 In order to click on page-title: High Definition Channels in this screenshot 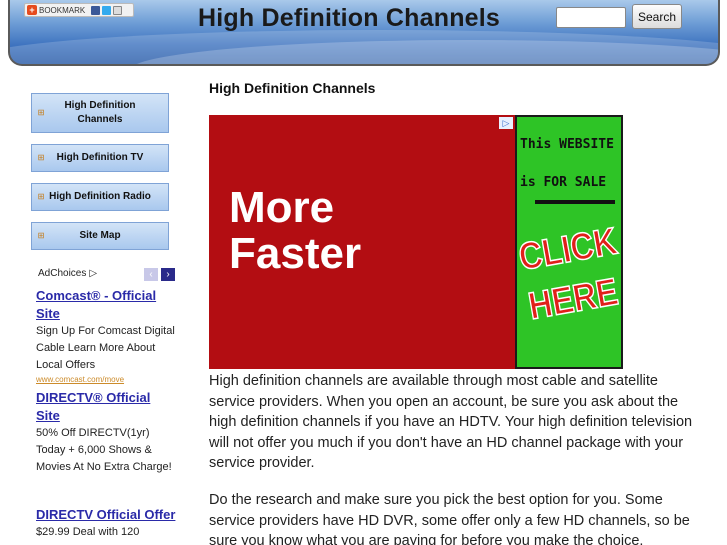, I will do `click(292, 88)`.